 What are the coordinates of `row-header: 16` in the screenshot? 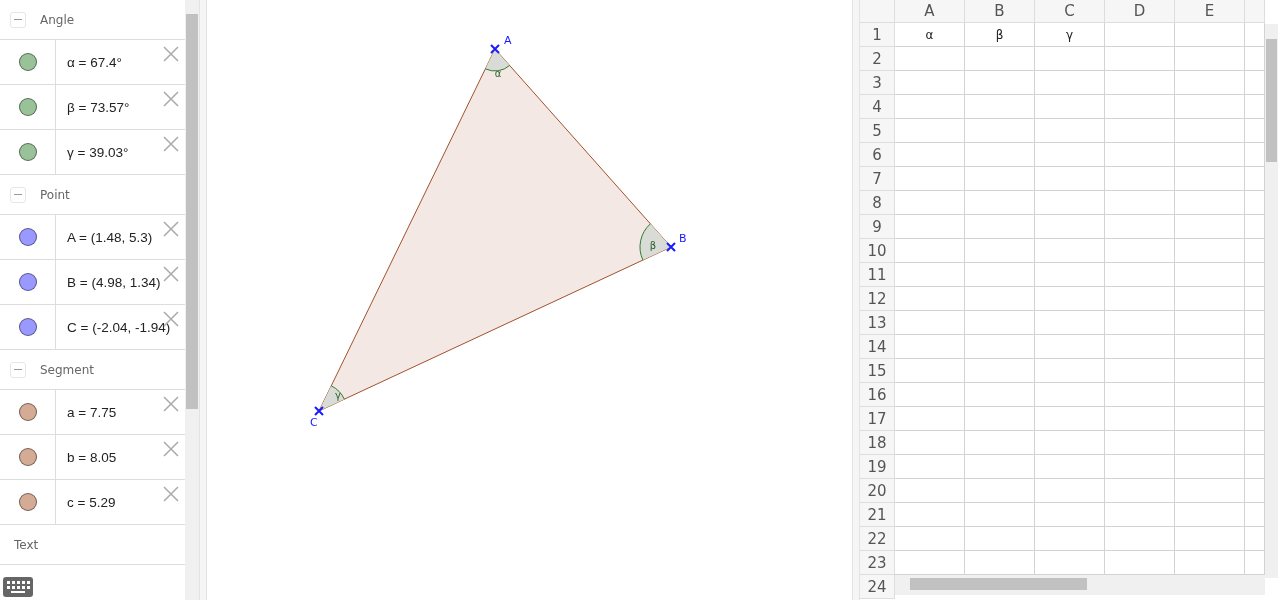 It's located at (877, 395).